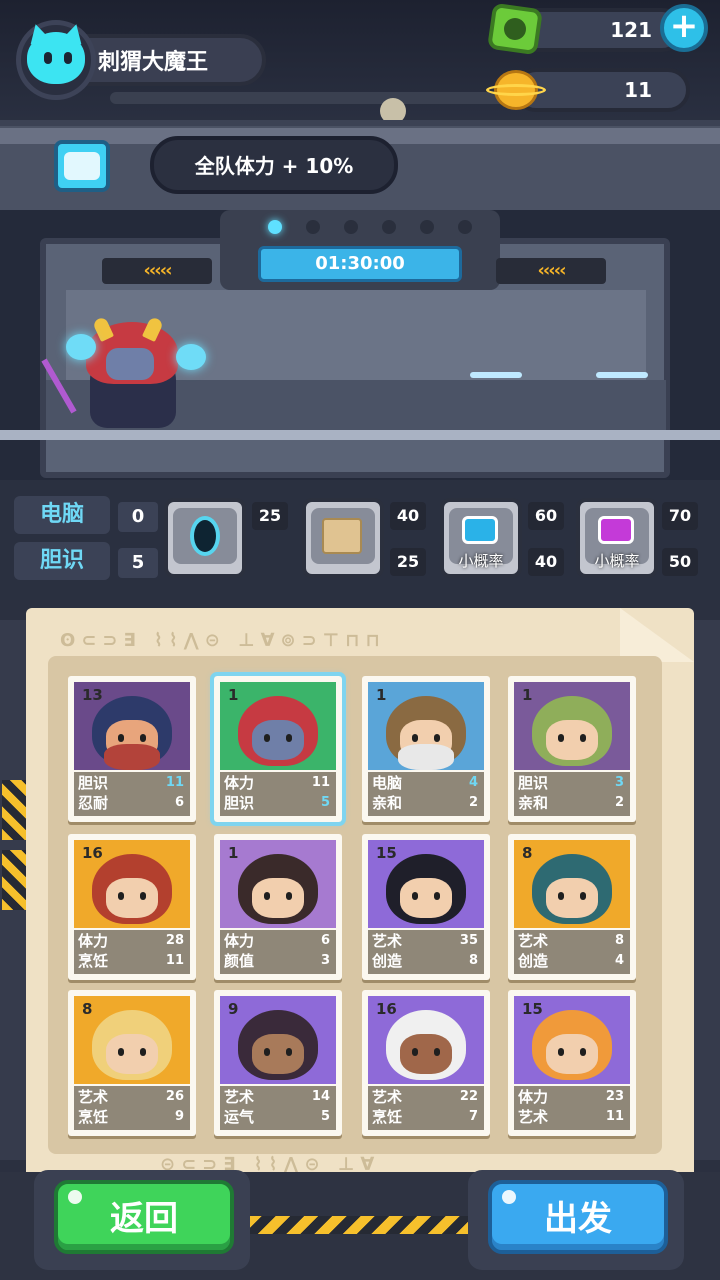 The height and width of the screenshot is (1280, 720). What do you see at coordinates (233, 695) in the screenshot?
I see `hero-level: 1` at bounding box center [233, 695].